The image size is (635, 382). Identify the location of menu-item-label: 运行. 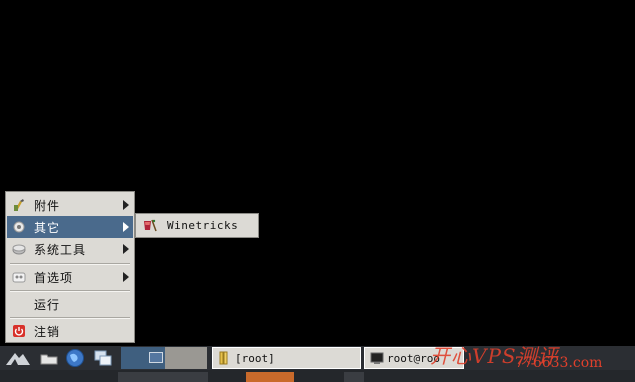
(47, 304).